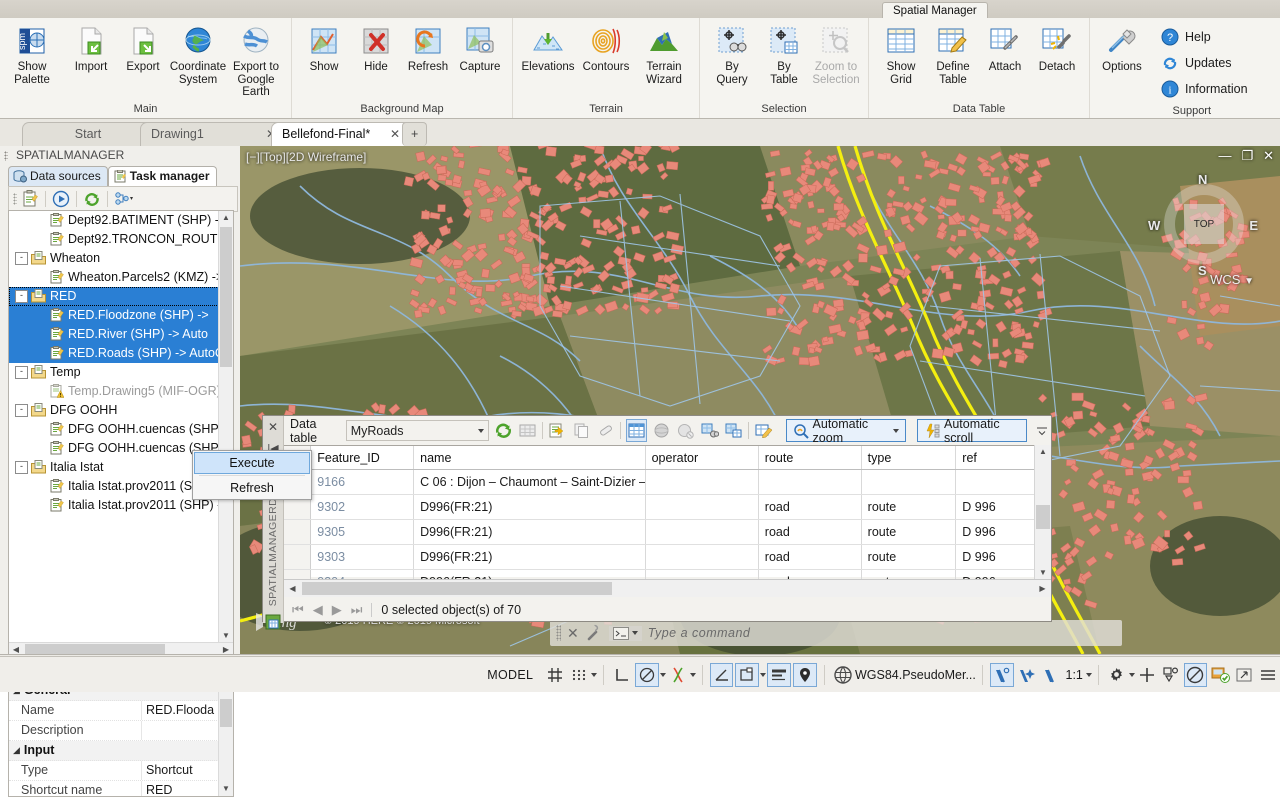  What do you see at coordinates (341, 134) in the screenshot?
I see `document-tab-bellefond-final: Bellefond-Final* ✕` at bounding box center [341, 134].